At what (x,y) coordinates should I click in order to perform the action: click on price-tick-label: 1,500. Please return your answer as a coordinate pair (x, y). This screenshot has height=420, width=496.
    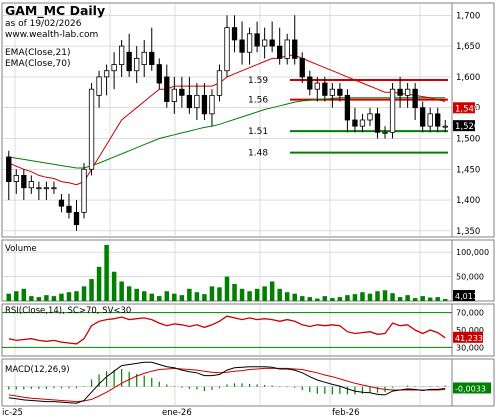
    Looking at the image, I should click on (468, 139).